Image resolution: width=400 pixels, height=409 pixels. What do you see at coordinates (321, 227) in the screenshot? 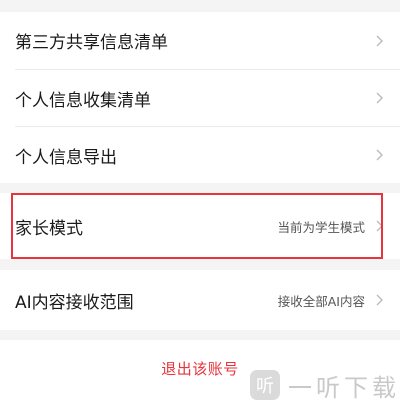
I see `settings-item-value: 当前为学生模式` at bounding box center [321, 227].